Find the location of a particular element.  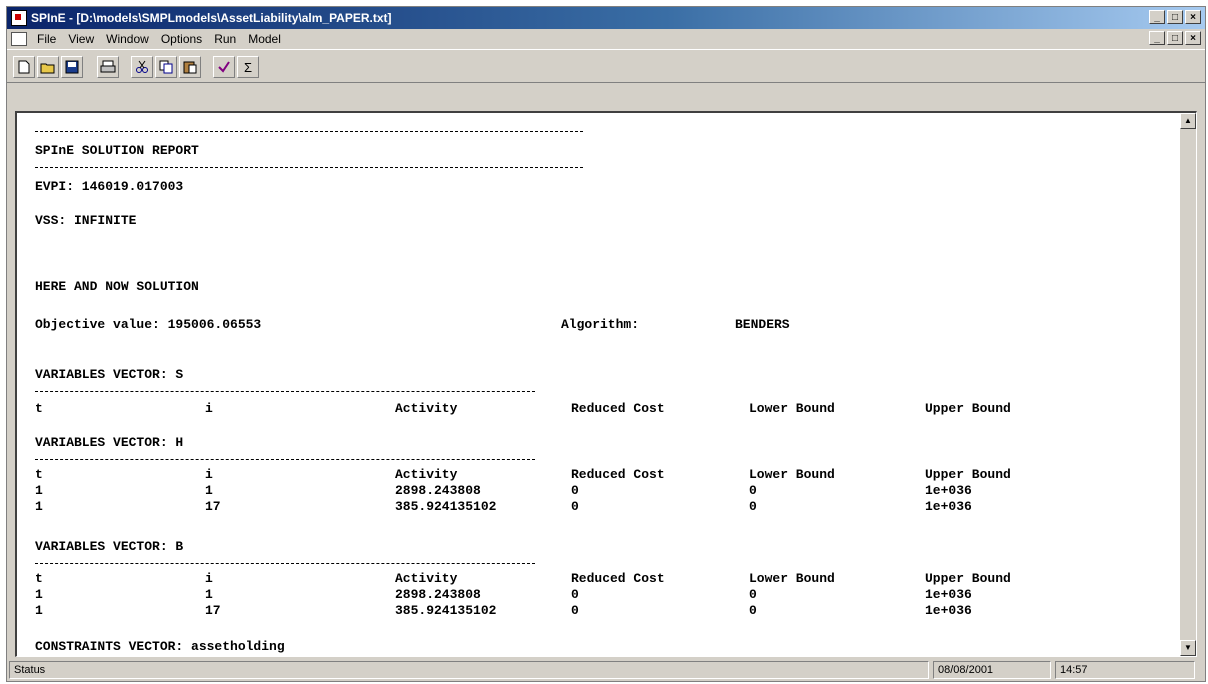

doc-restore-button: □ is located at coordinates (1175, 38).